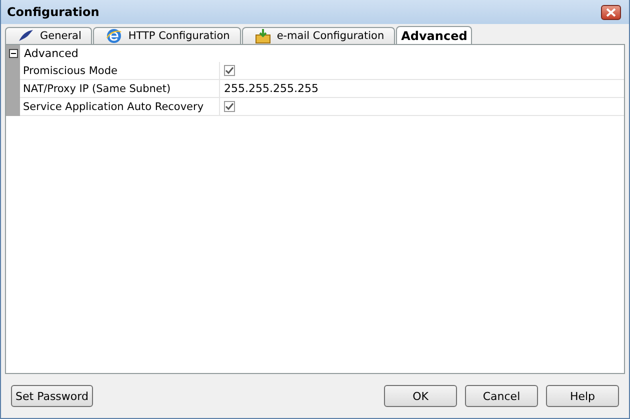  I want to click on close-button, so click(611, 12).